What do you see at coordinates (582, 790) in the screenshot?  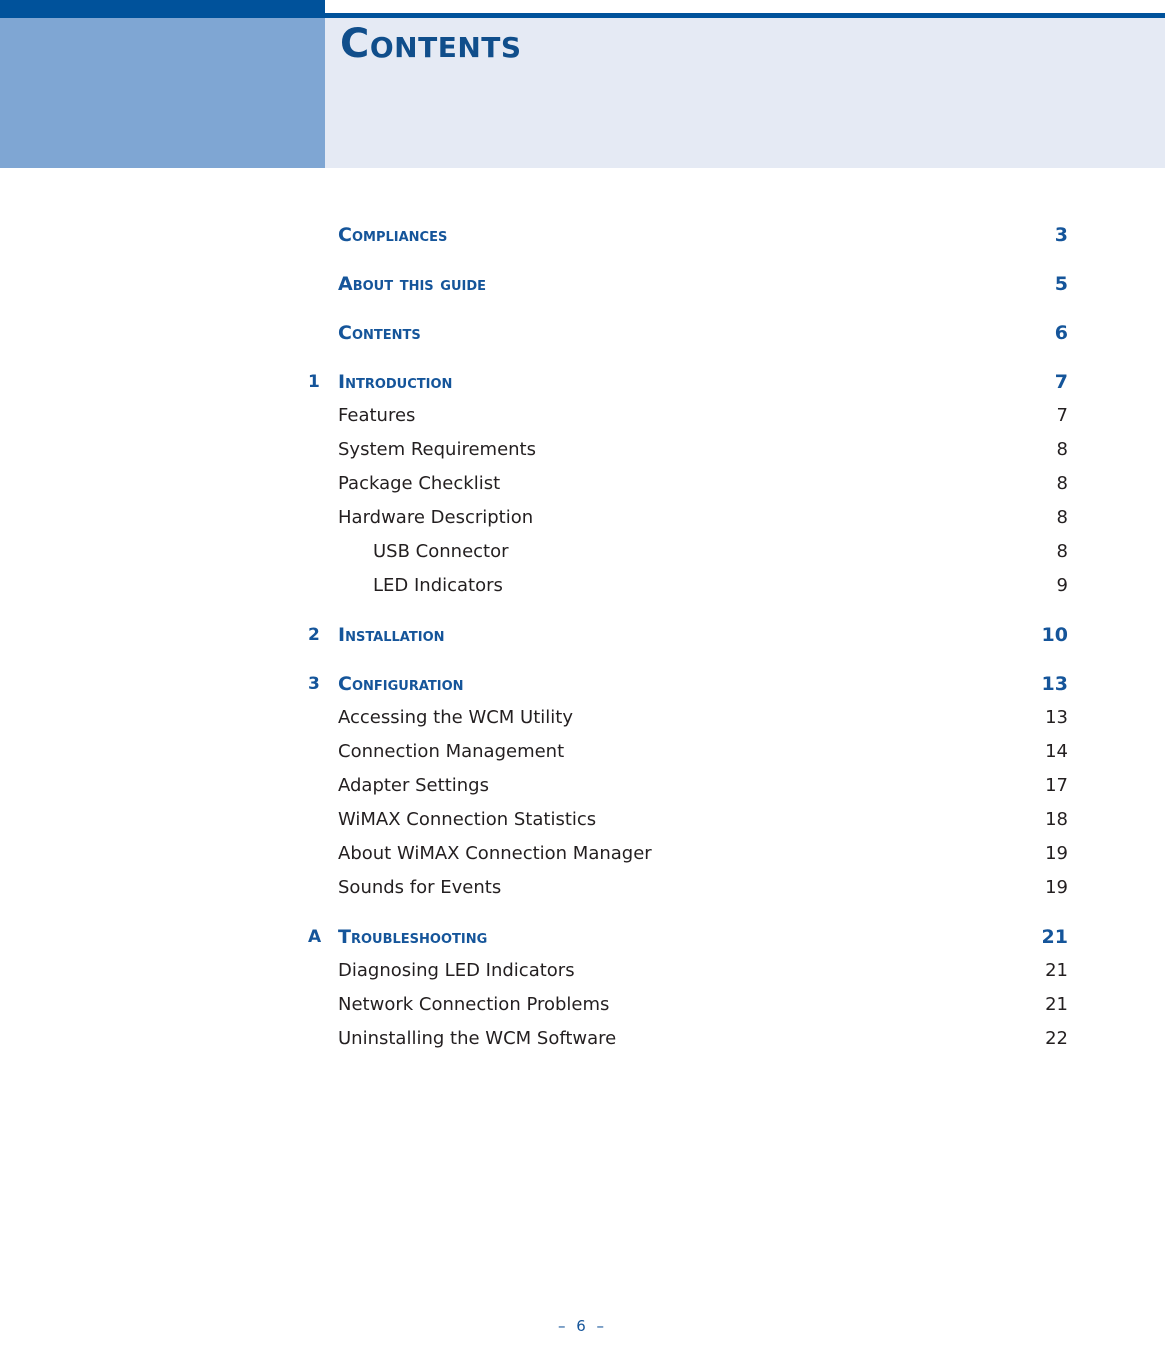 I see `toc-entry: Adapter Settings 17` at bounding box center [582, 790].